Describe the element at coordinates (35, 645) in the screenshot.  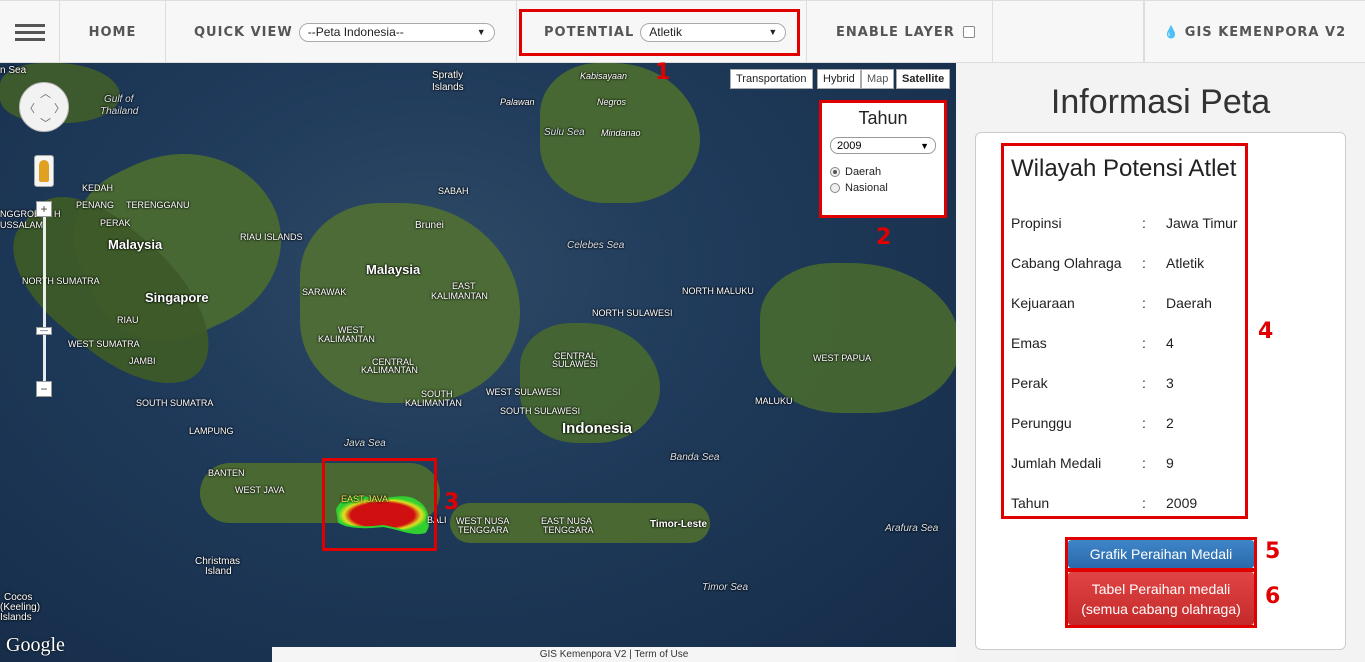
I see `google-logo: Google` at that location.